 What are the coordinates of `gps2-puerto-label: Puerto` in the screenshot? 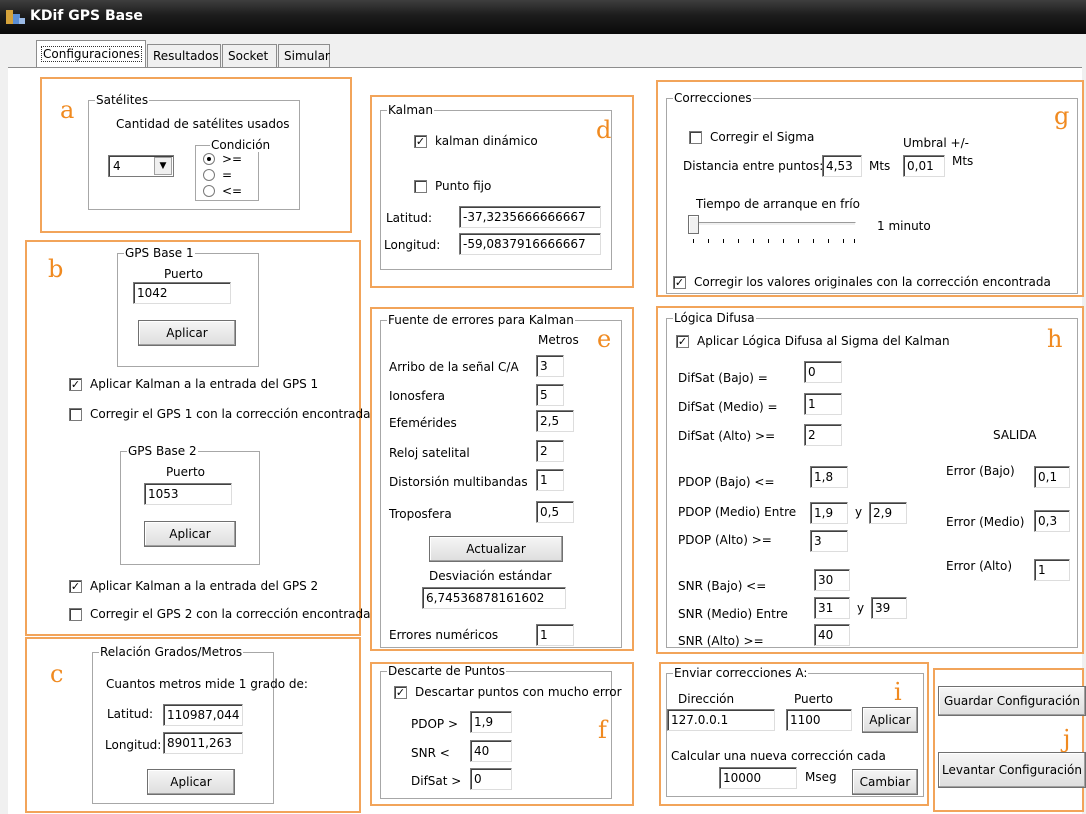 It's located at (185, 472).